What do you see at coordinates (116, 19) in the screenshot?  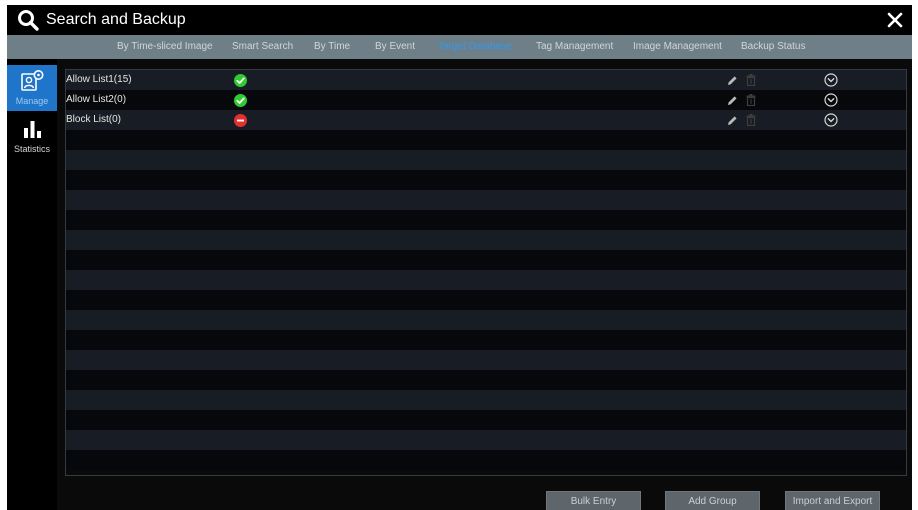 I see `window-title: Search and Backup` at bounding box center [116, 19].